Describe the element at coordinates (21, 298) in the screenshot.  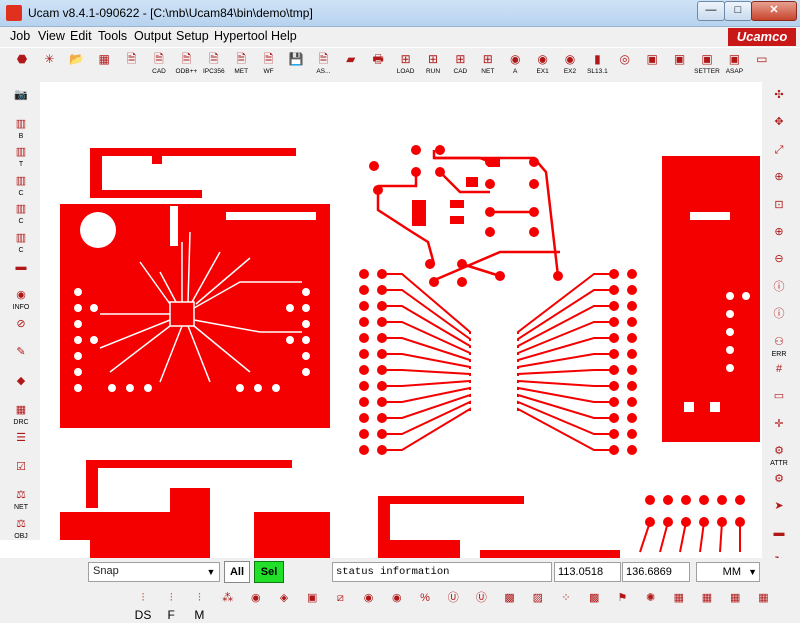
I see `info-eye-button: ◉ INFO` at that location.